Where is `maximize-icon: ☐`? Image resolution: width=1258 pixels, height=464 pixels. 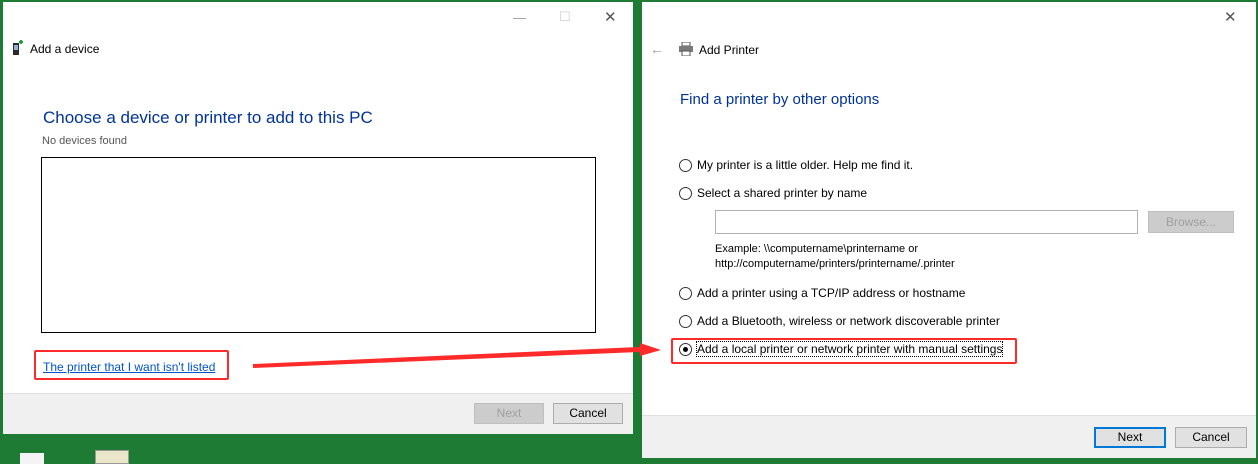 maximize-icon: ☐ is located at coordinates (565, 17).